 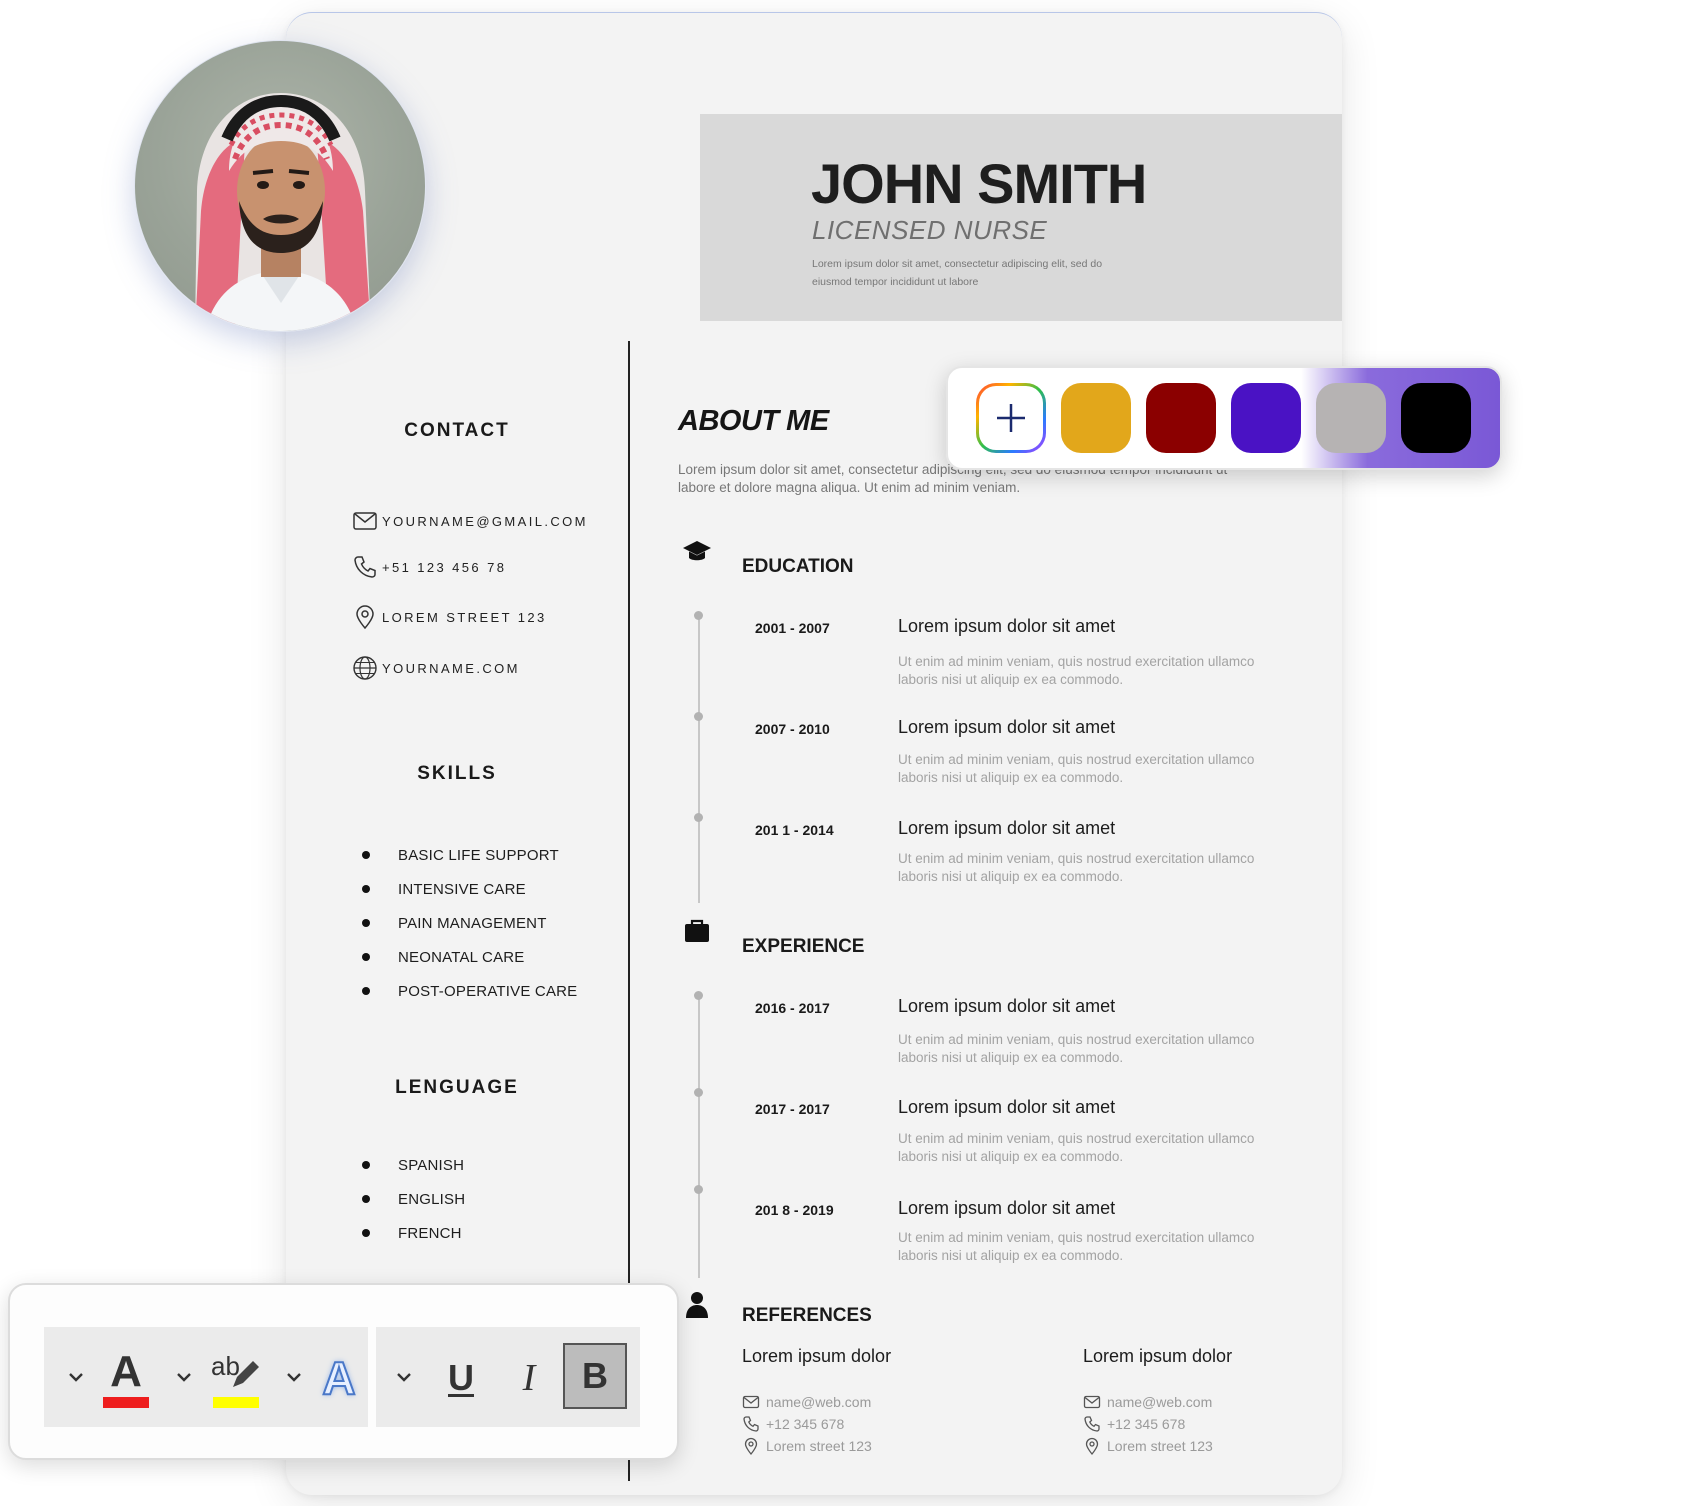 What do you see at coordinates (794, 1210) in the screenshot?
I see `experience-years: 201 8 - 2019` at bounding box center [794, 1210].